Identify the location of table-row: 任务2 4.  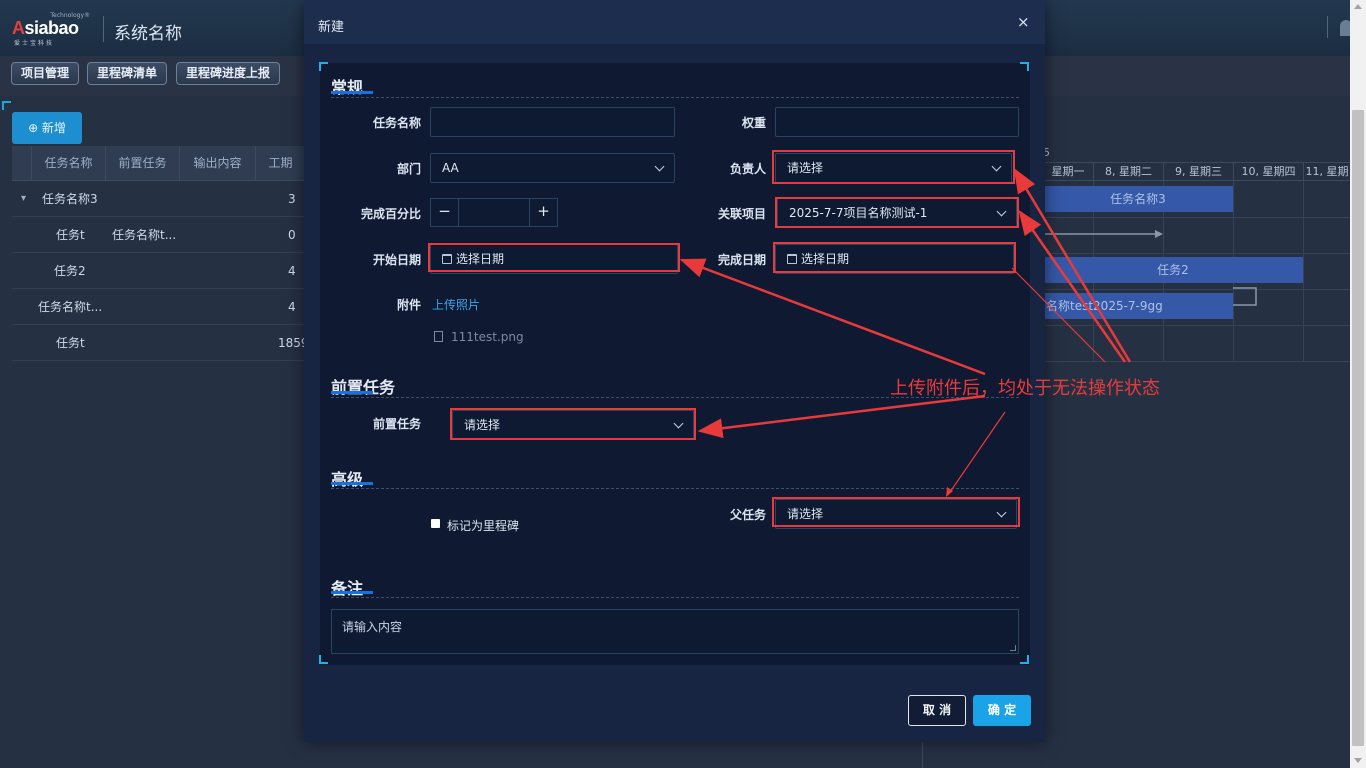
(158, 271).